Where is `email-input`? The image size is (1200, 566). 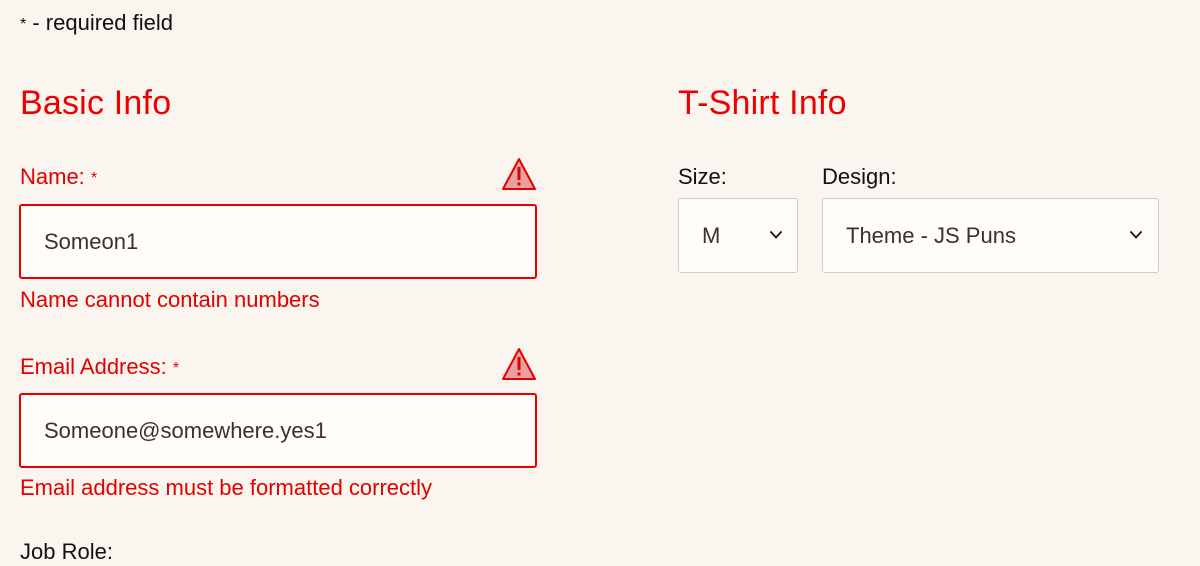 email-input is located at coordinates (278, 430).